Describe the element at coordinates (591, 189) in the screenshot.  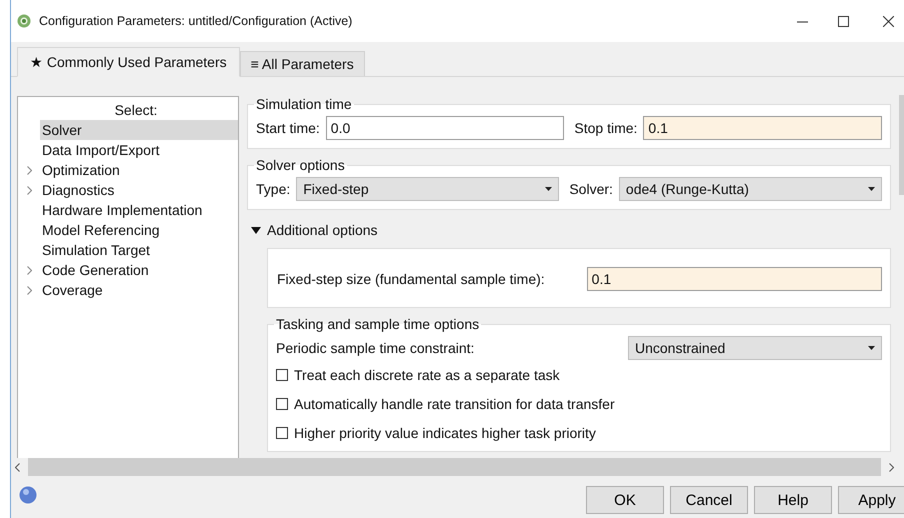
I see `field-label: Solver:` at that location.